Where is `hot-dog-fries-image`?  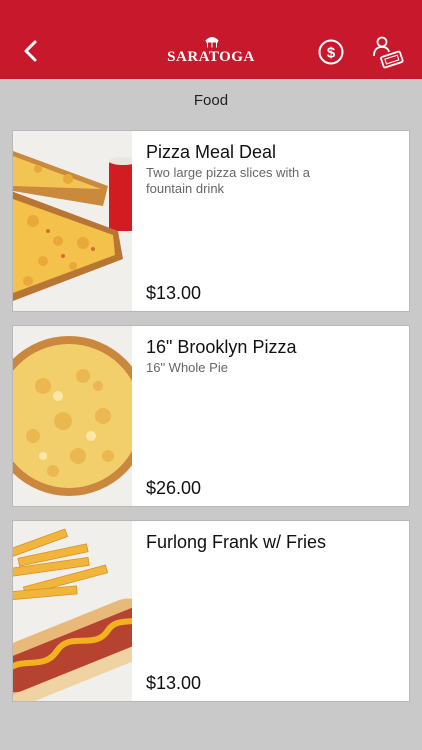 hot-dog-fries-image is located at coordinates (72, 611).